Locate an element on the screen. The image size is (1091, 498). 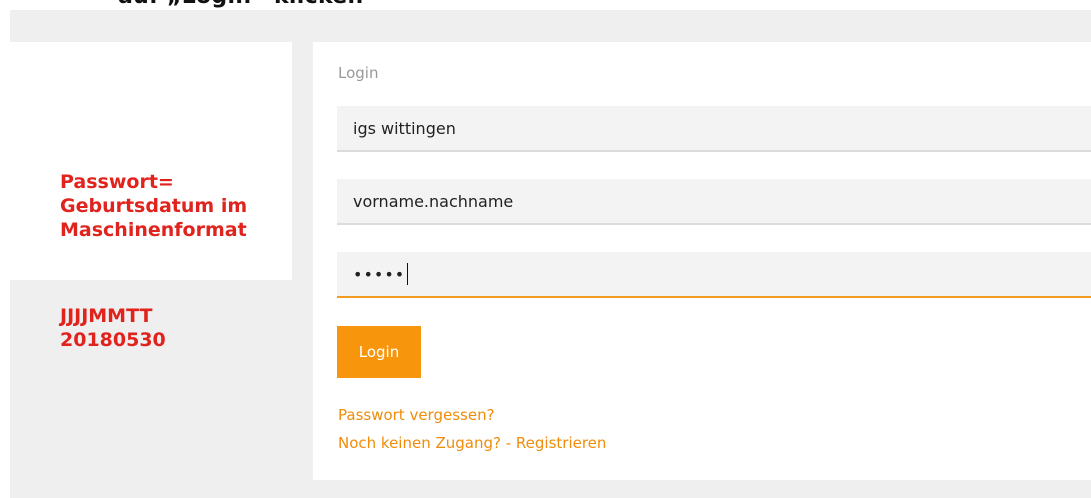
password-field: ••••• is located at coordinates (714, 275).